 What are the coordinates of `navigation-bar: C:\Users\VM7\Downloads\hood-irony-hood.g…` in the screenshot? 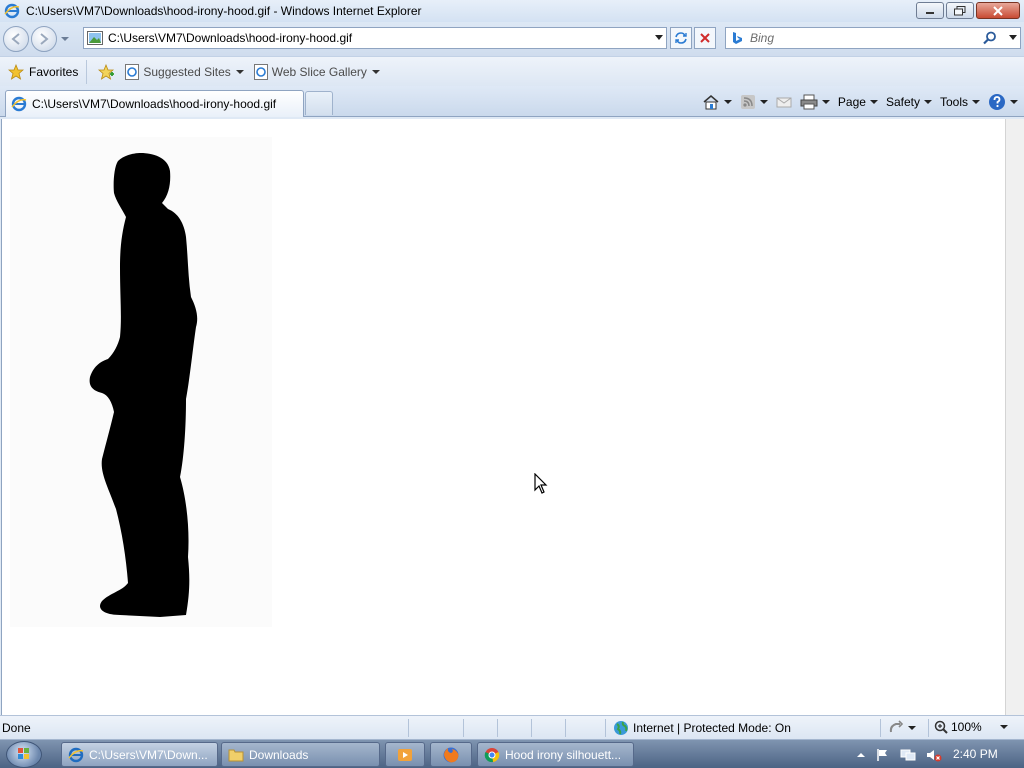 It's located at (512, 39).